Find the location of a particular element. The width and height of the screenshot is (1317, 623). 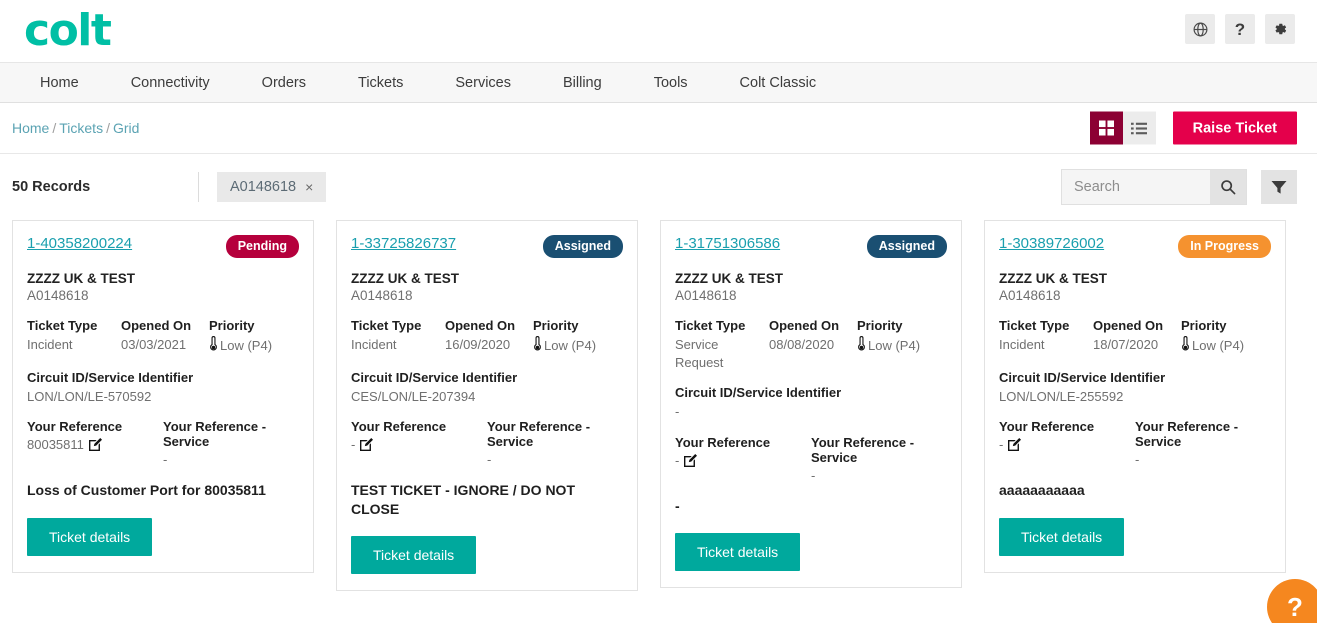

ticket-id-link: 1-30389726002 is located at coordinates (1051, 243).